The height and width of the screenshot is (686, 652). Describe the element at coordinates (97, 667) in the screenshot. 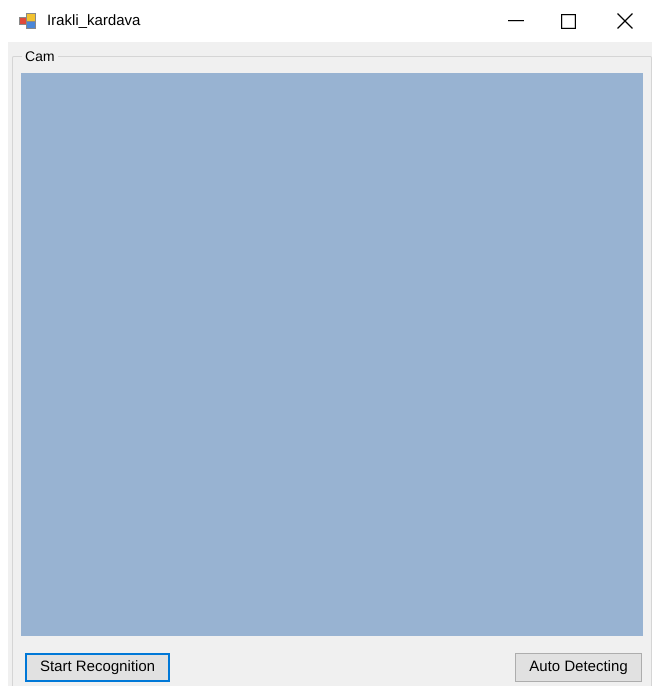

I see `start-recognition-button: Start Recognition` at that location.